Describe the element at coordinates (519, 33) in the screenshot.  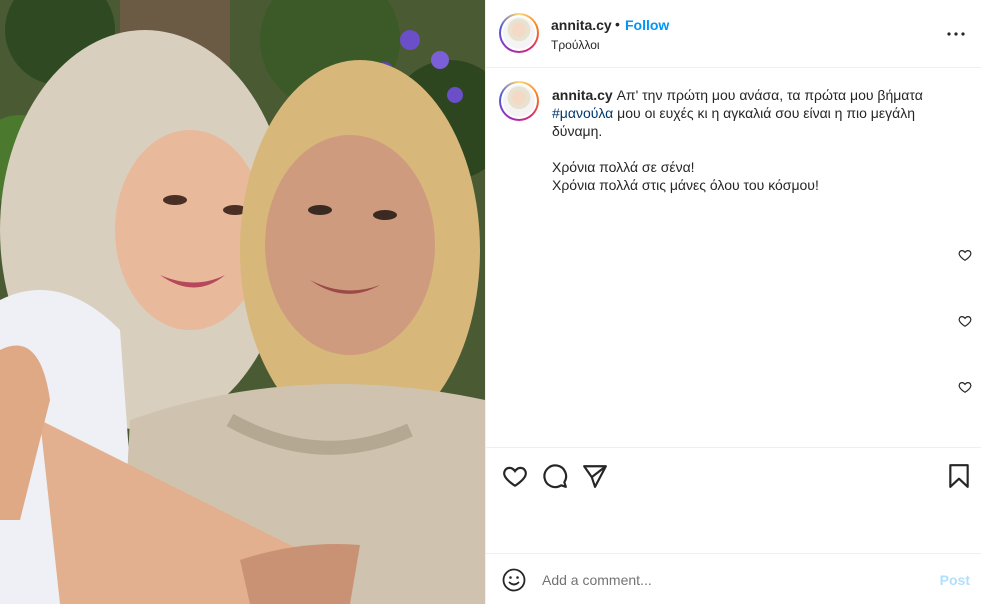
I see `profile-avatar` at that location.